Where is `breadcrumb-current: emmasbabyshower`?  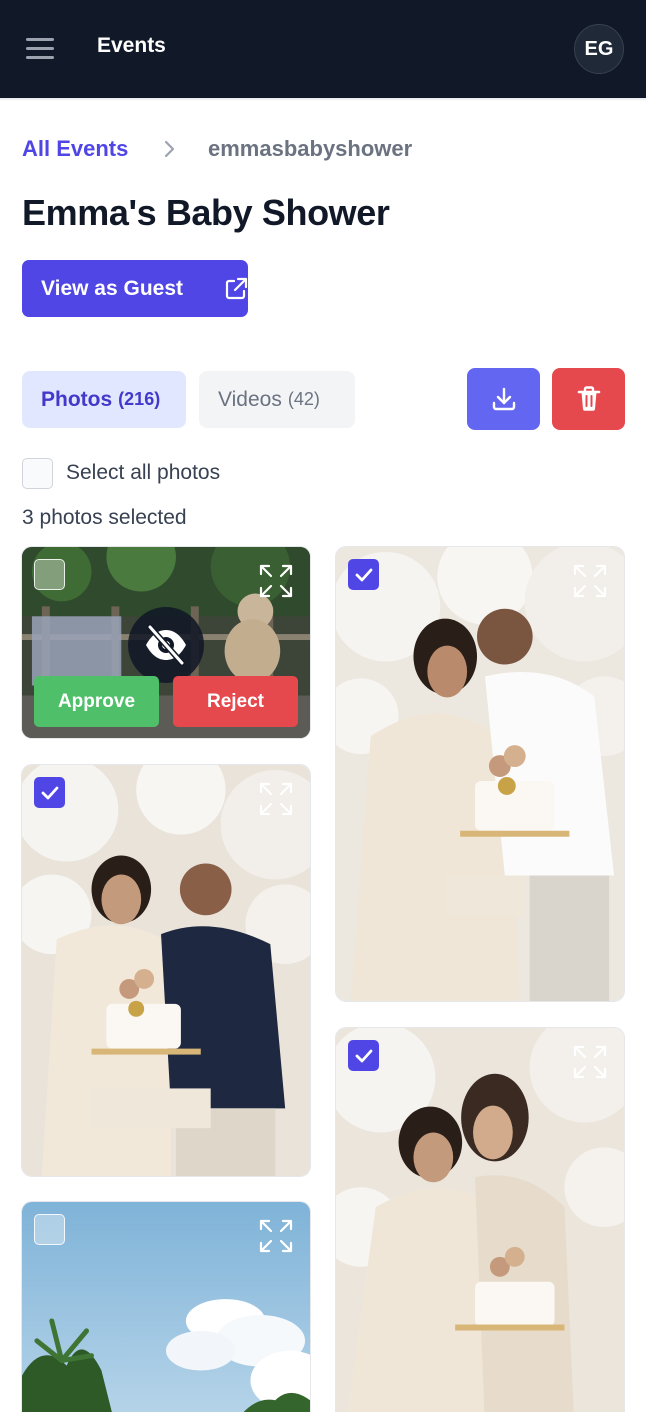 breadcrumb-current: emmasbabyshower is located at coordinates (310, 148).